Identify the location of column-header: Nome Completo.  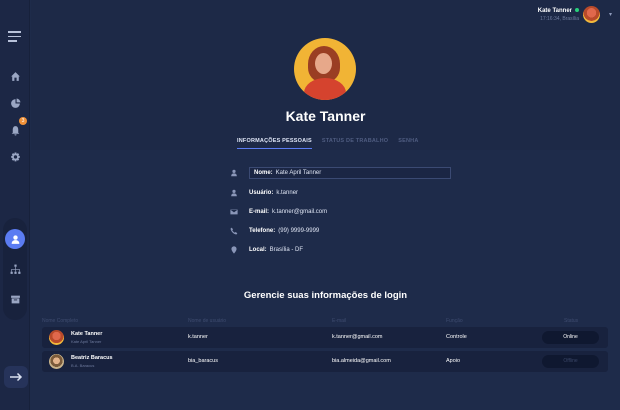
(60, 321).